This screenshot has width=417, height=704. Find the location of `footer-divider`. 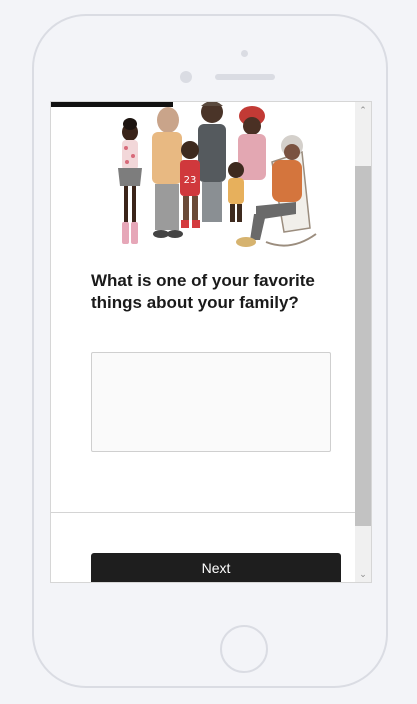

footer-divider is located at coordinates (203, 512).